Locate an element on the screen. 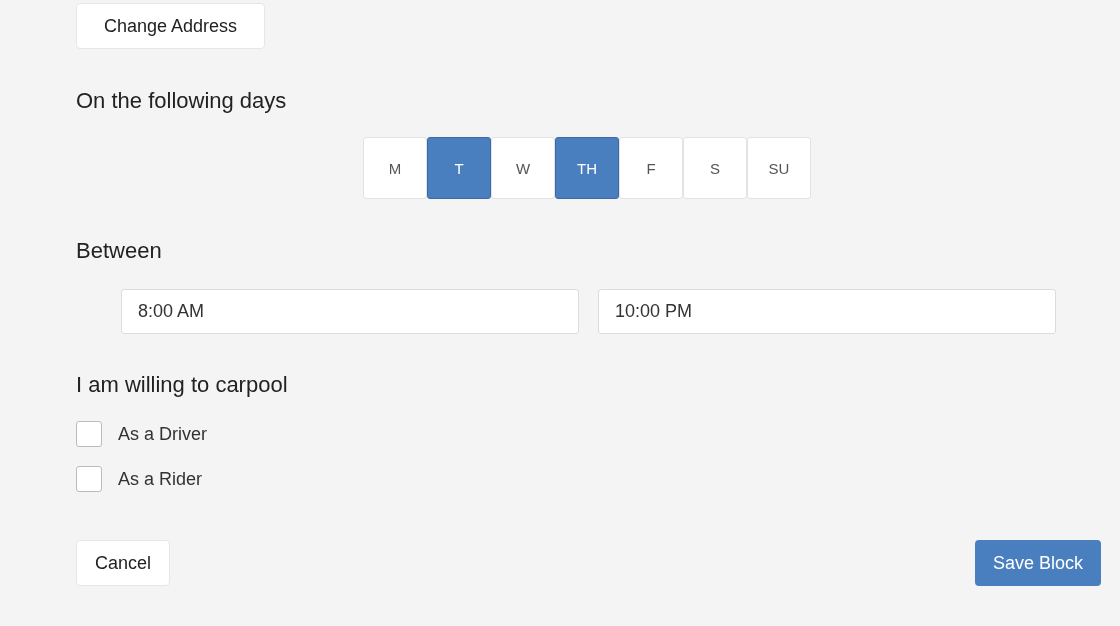 Image resolution: width=1120 pixels, height=626 pixels. cancel-button: Cancel is located at coordinates (123, 563).